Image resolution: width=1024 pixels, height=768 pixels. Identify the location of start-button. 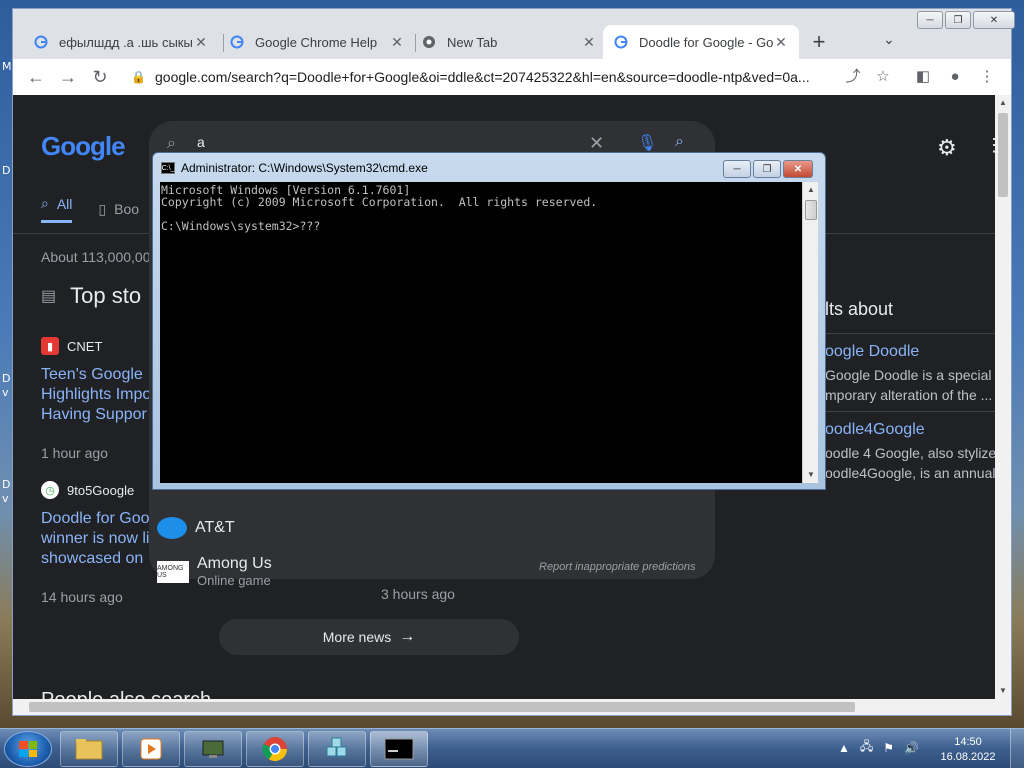
(28, 749).